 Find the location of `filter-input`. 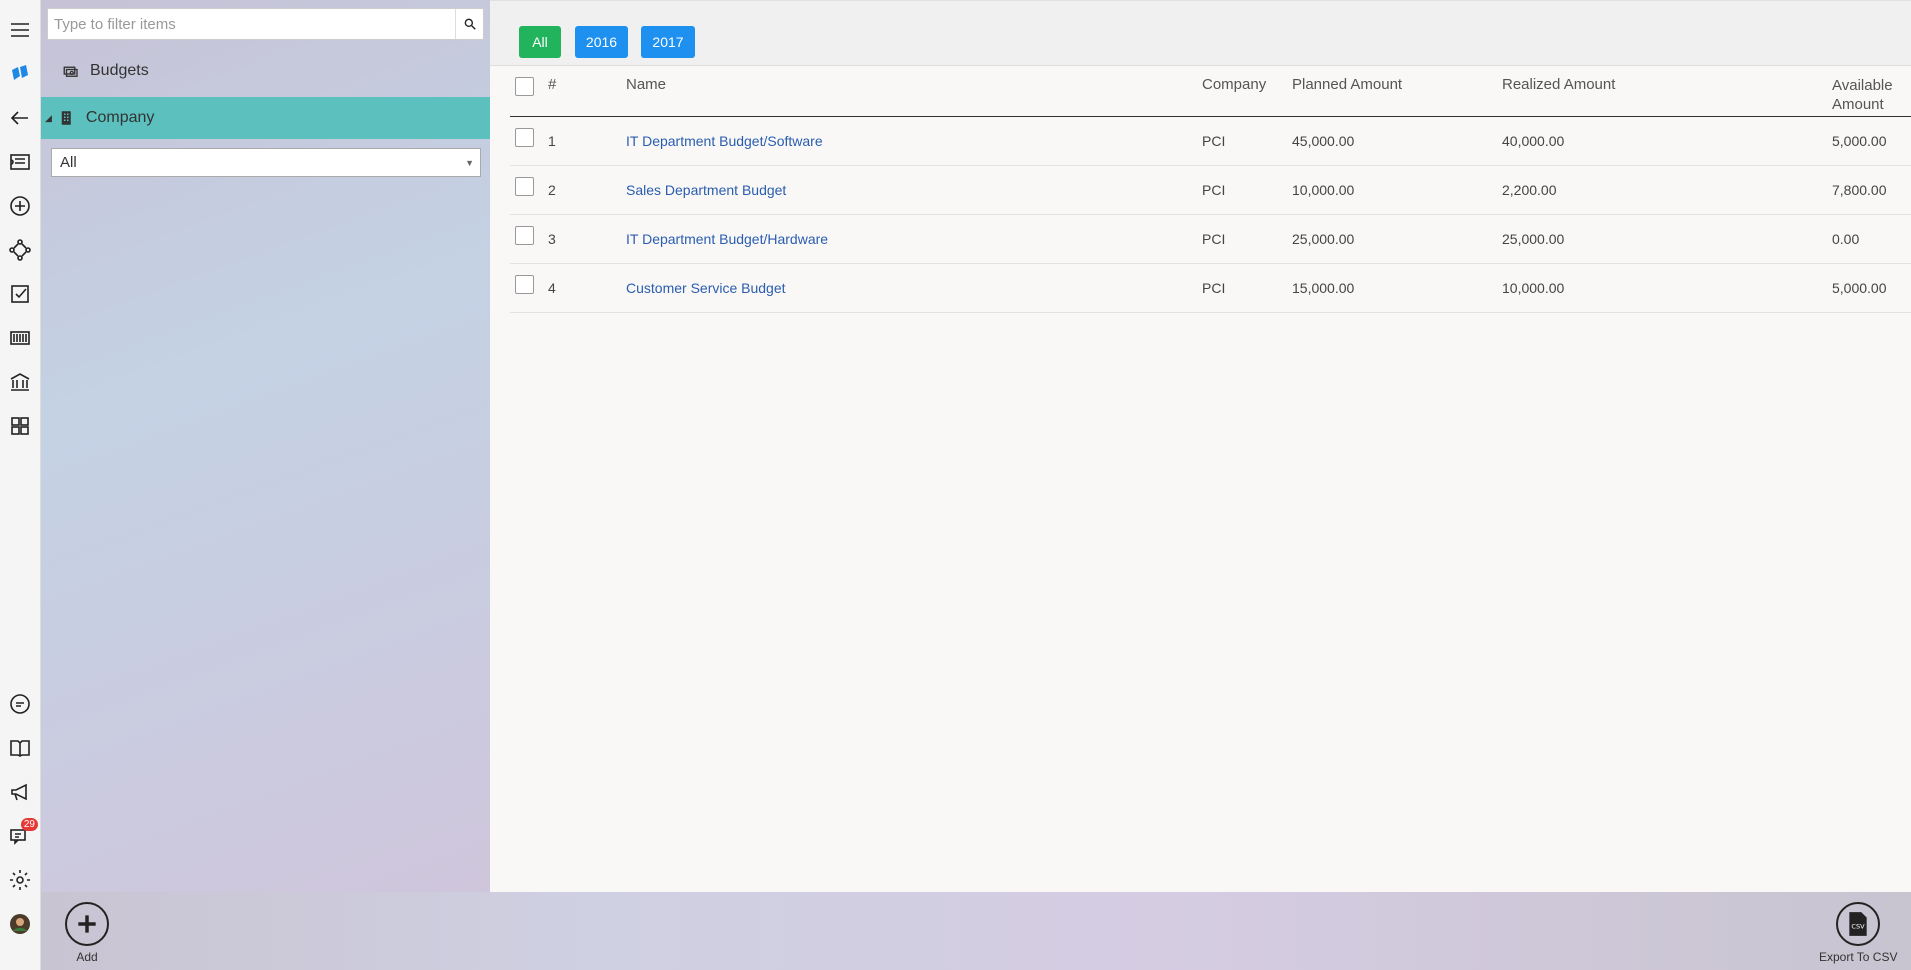

filter-input is located at coordinates (251, 24).